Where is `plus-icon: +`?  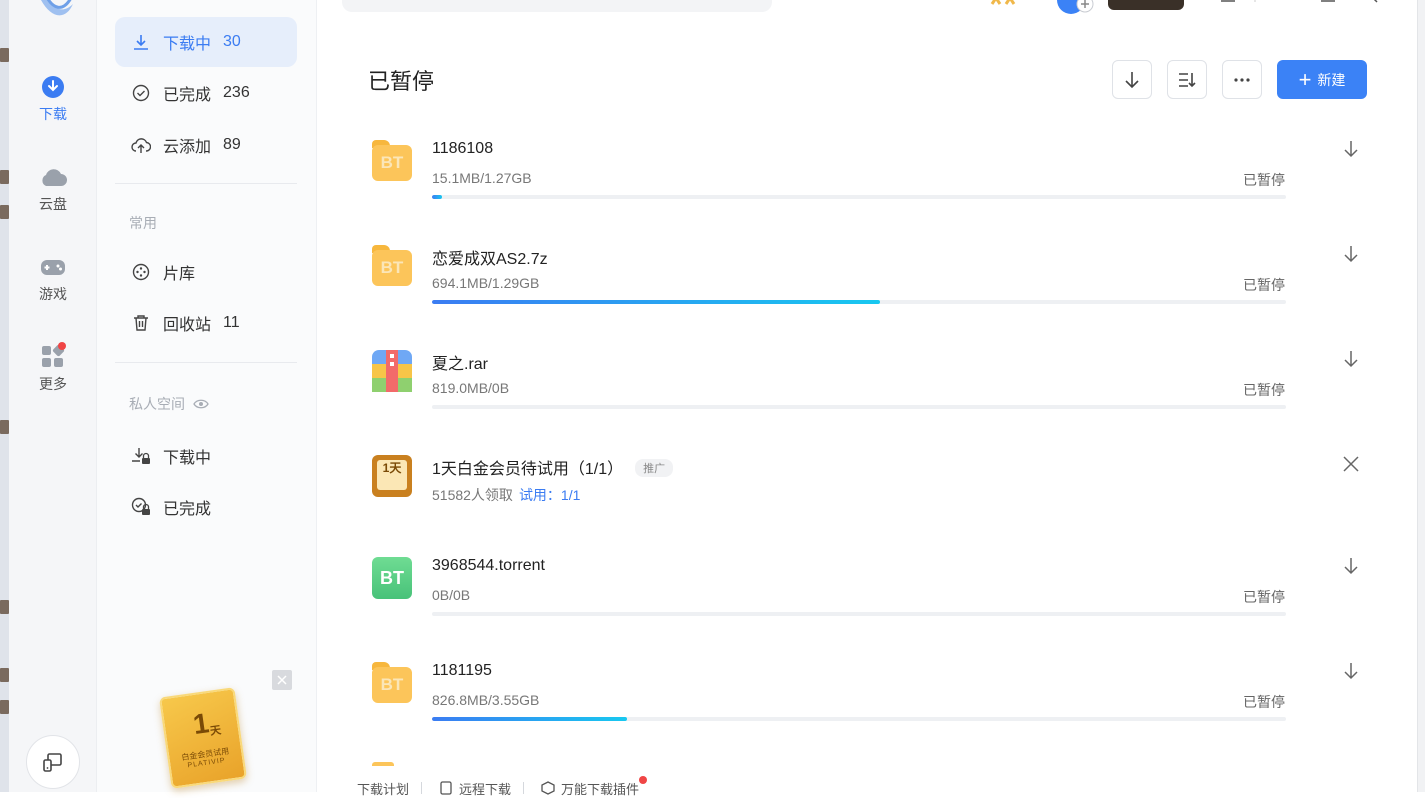
plus-icon: + is located at coordinates (1305, 79).